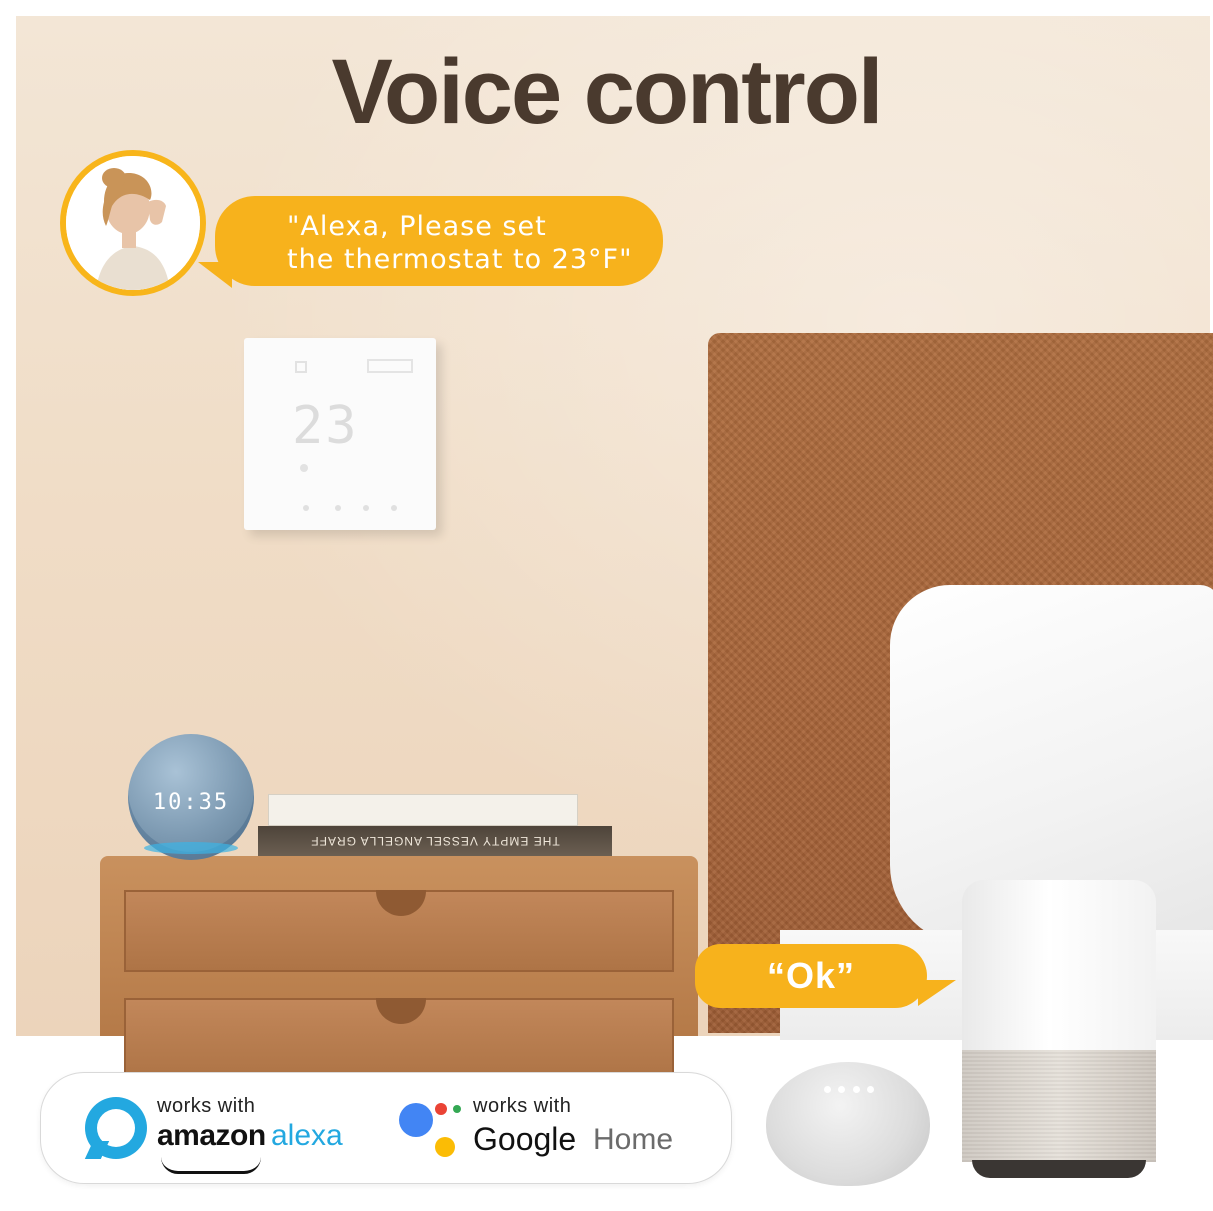 The image size is (1213, 1211). I want to click on google-wordmark: Google, so click(525, 1139).